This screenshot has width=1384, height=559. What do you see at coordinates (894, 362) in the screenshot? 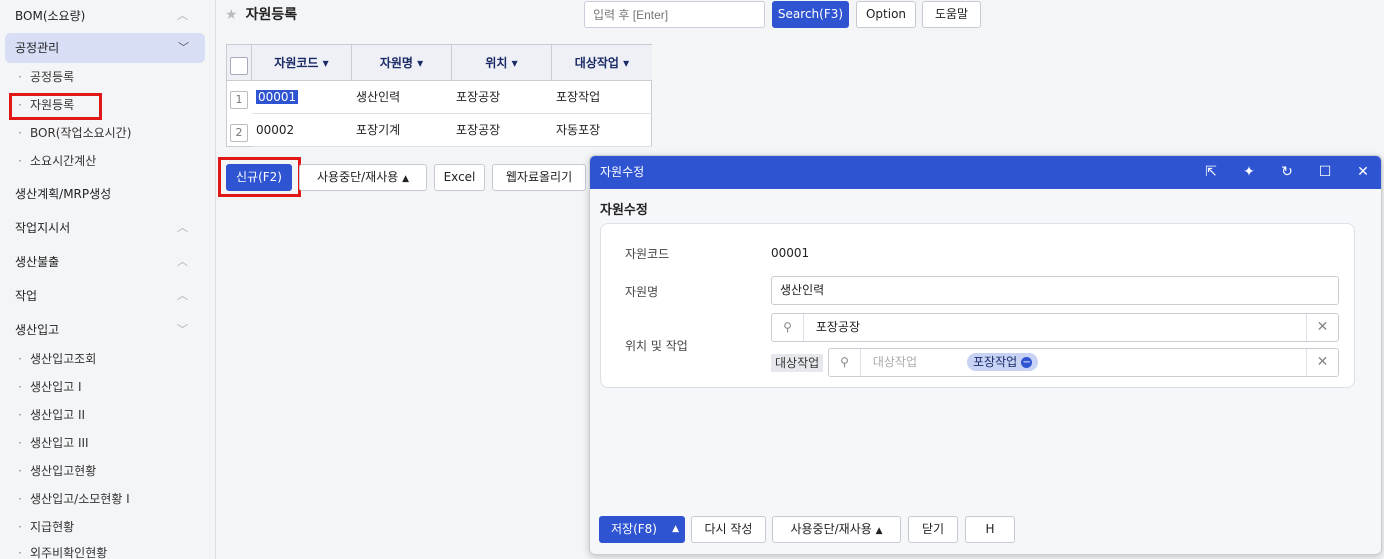
I see `task-placeholder: 대상작업` at bounding box center [894, 362].